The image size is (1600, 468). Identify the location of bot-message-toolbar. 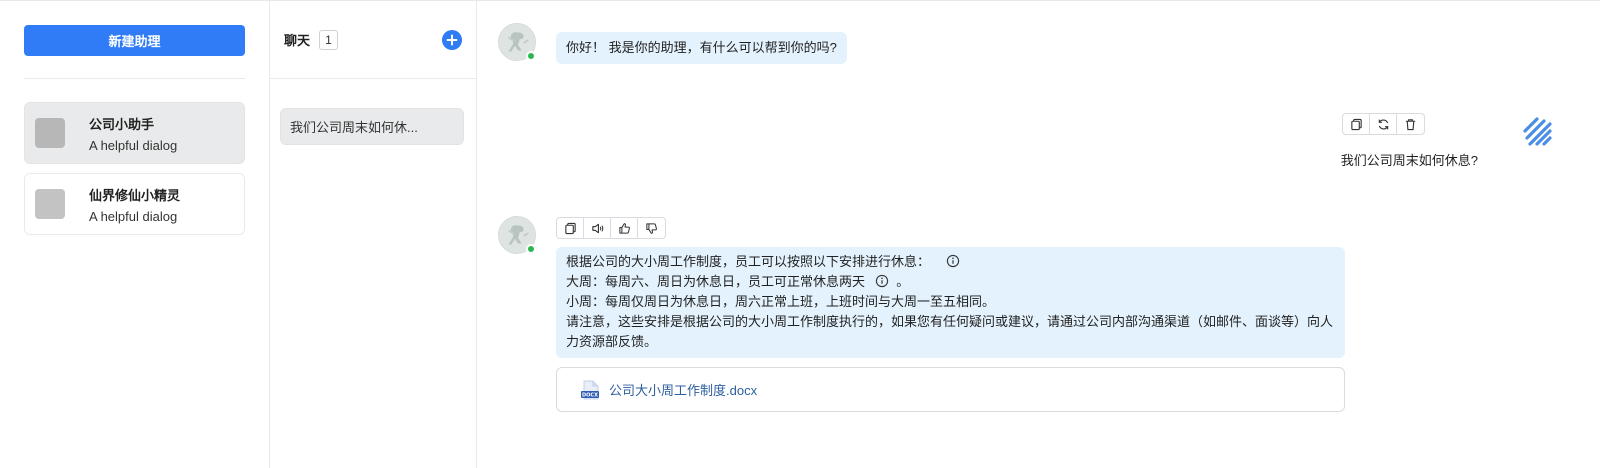
(611, 228).